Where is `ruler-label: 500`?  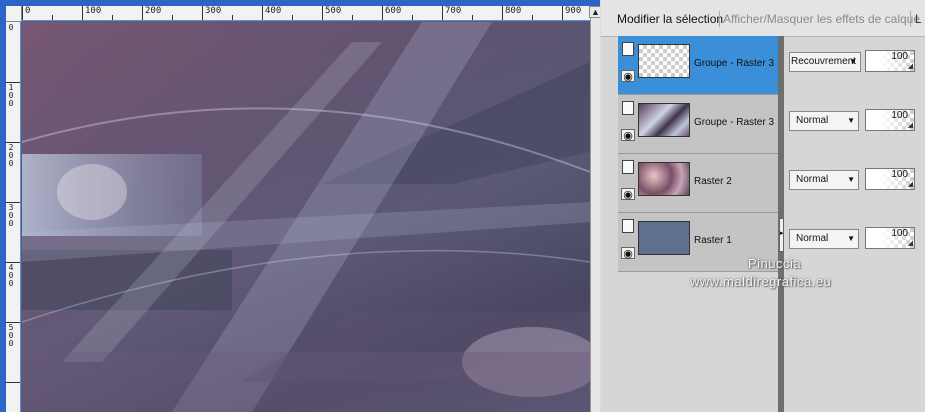
ruler-label: 500 is located at coordinates (333, 11).